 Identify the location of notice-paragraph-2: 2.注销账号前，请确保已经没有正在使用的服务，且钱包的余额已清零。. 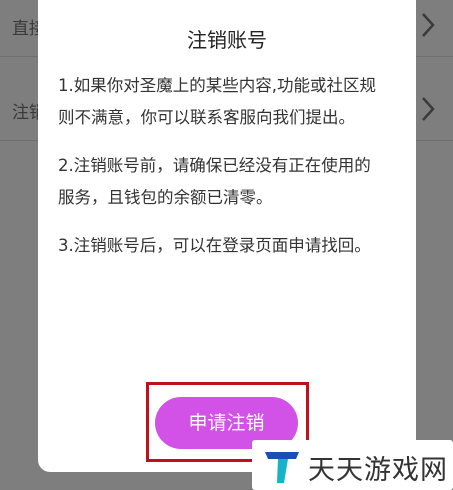
(214, 181).